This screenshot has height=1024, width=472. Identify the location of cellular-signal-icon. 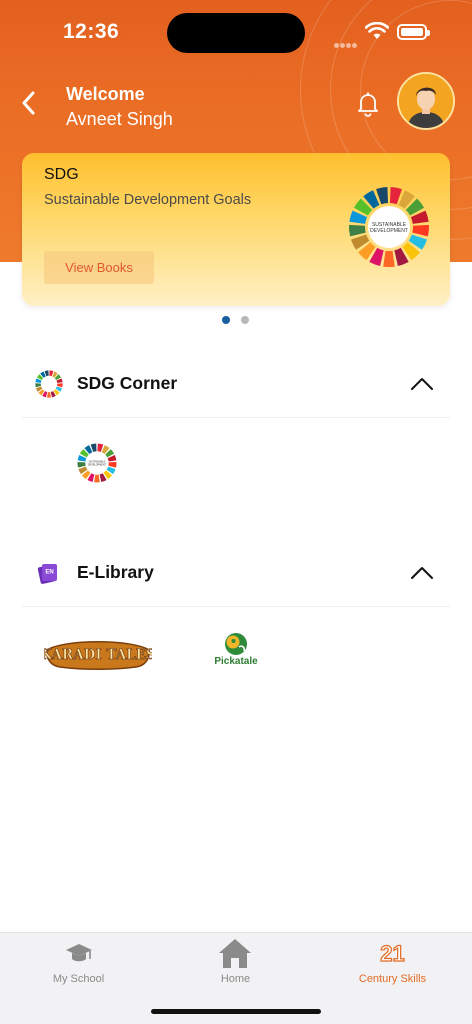
(346, 44).